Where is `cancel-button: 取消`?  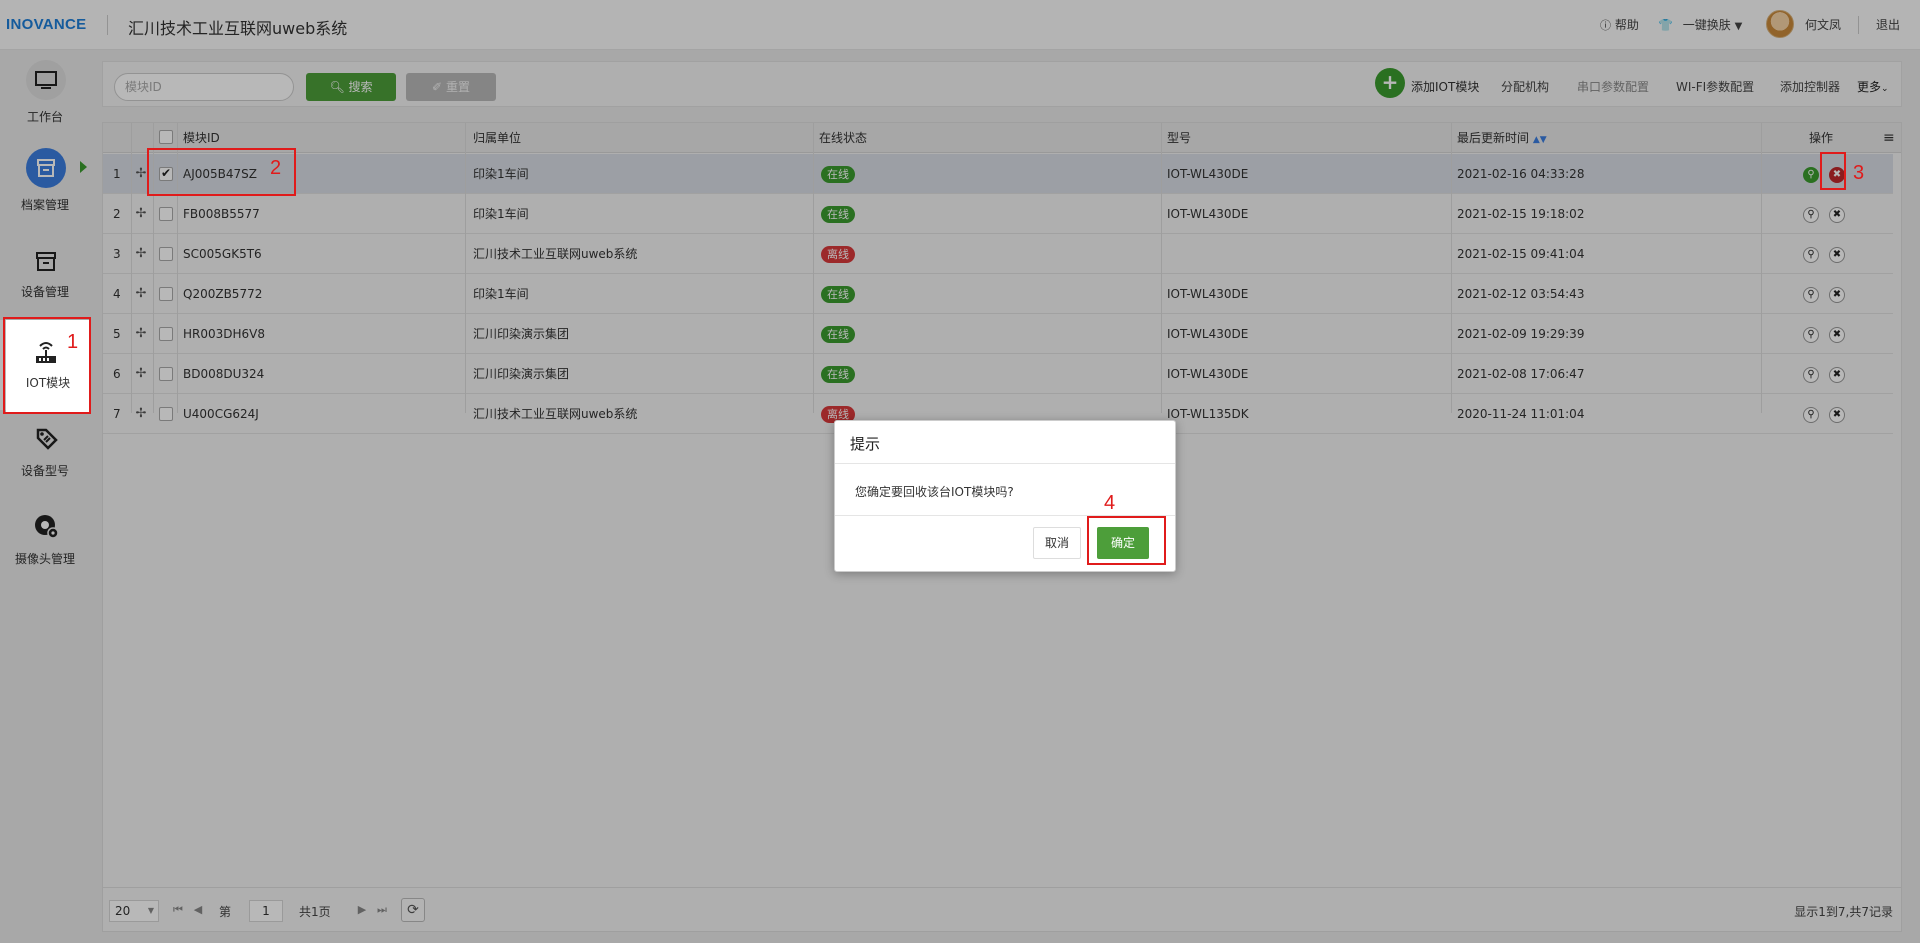 cancel-button: 取消 is located at coordinates (1057, 543).